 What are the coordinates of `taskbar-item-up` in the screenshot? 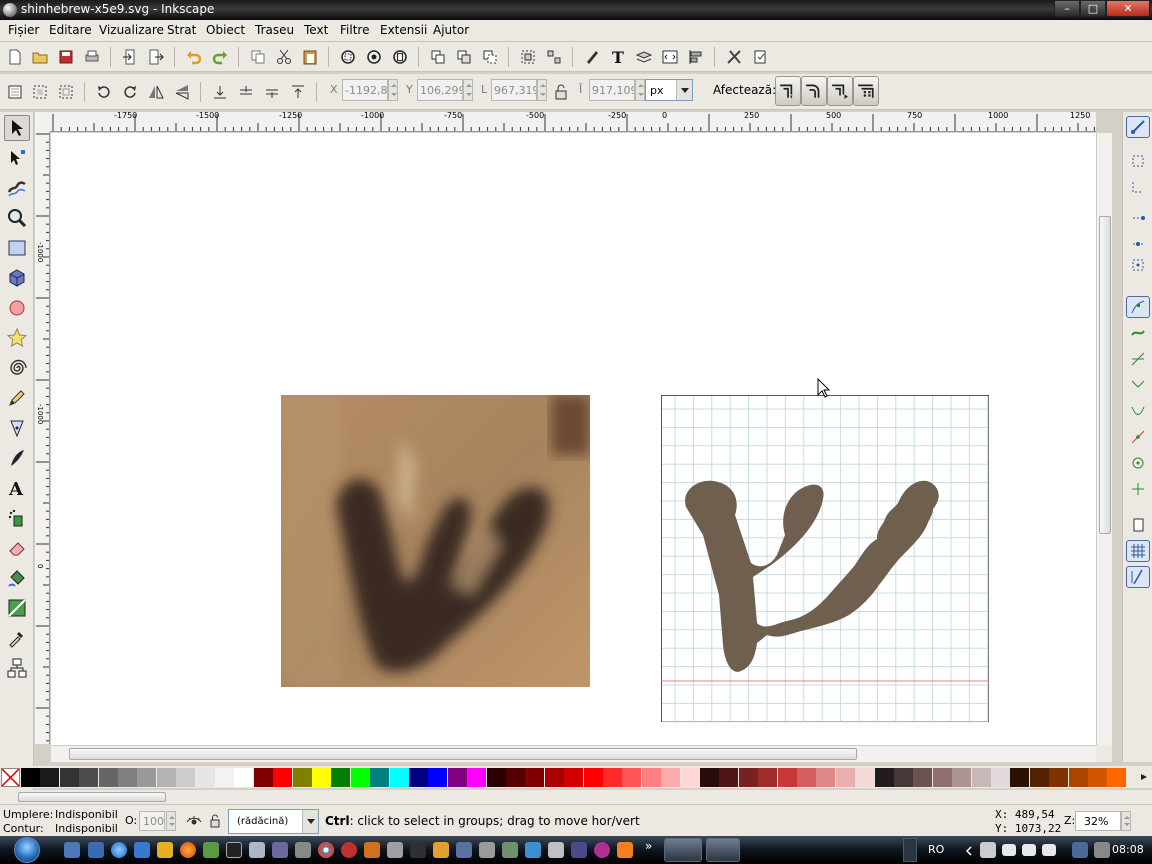 It's located at (723, 850).